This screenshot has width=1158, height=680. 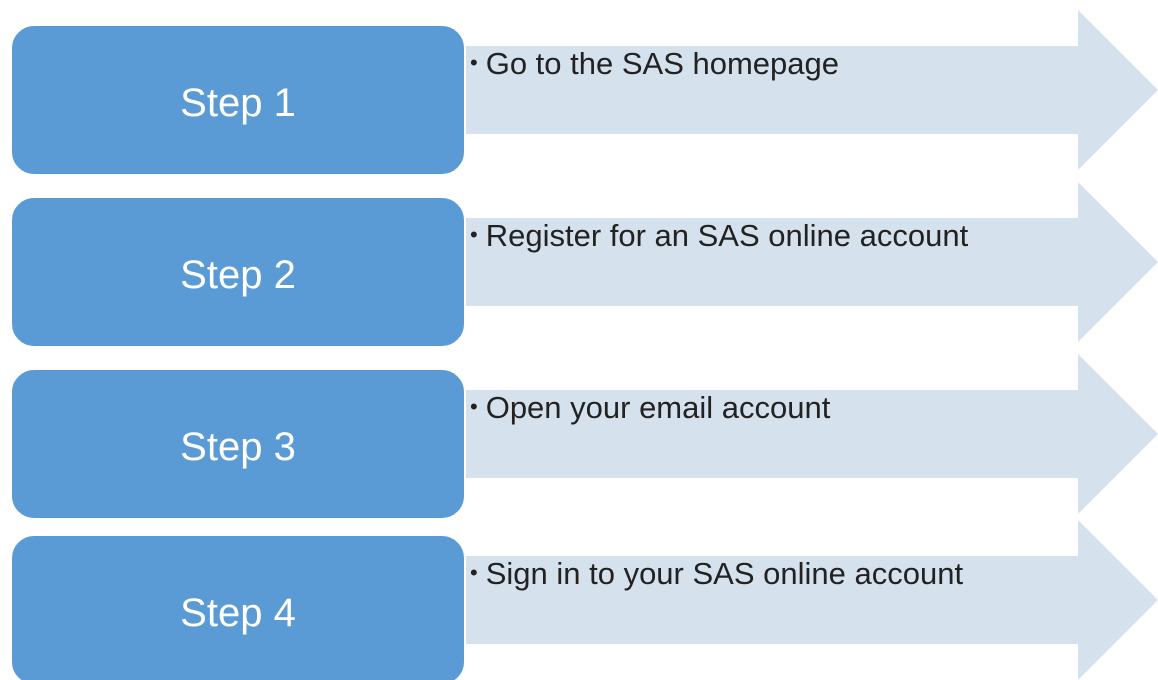 What do you see at coordinates (799, 262) in the screenshot?
I see `step-2-arrow` at bounding box center [799, 262].